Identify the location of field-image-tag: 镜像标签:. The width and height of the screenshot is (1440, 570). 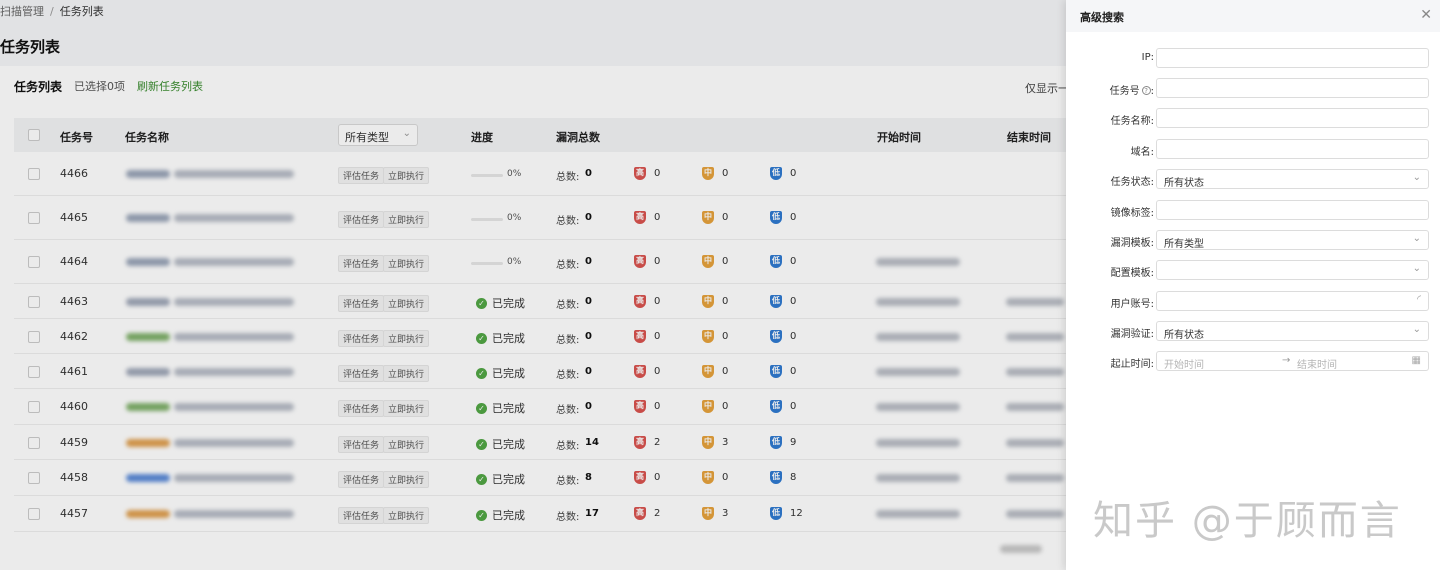
(1253, 210).